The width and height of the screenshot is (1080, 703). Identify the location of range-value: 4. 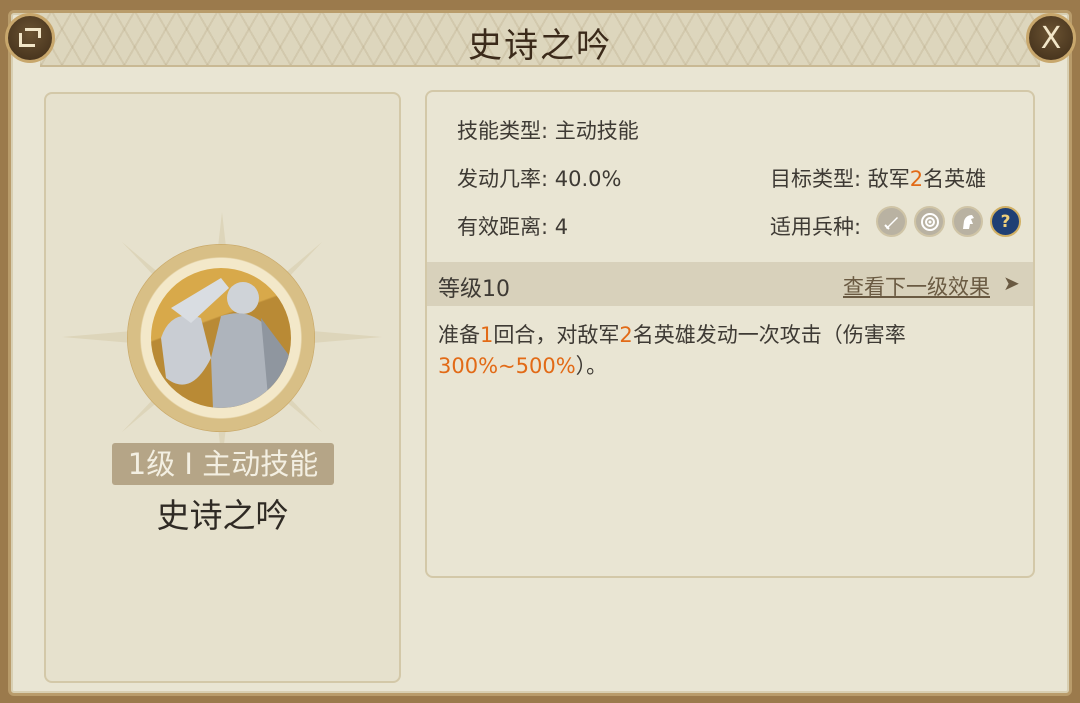
(561, 227).